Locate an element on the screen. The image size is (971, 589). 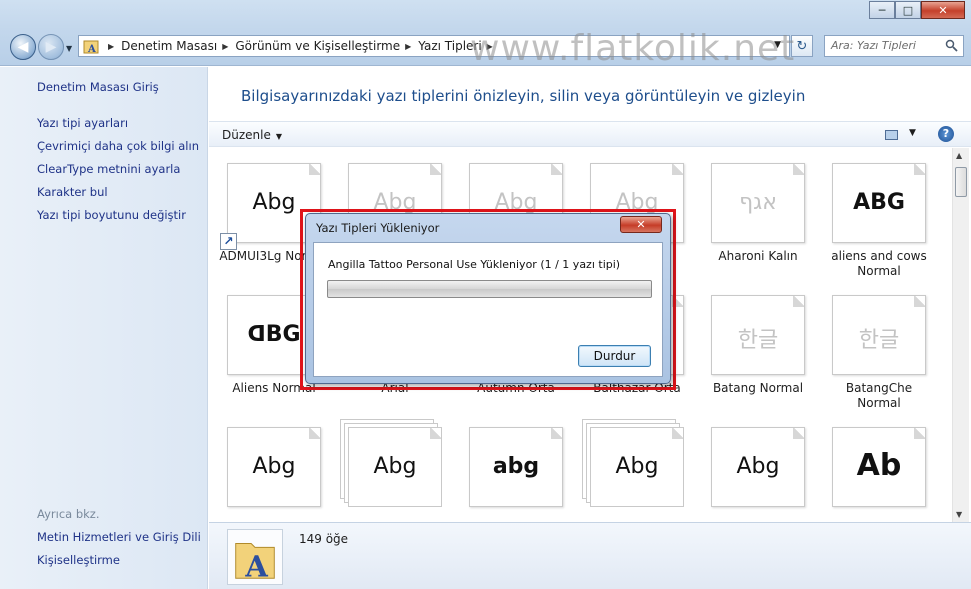
font-tile: 한글 BatangChe Normal is located at coordinates (879, 357).